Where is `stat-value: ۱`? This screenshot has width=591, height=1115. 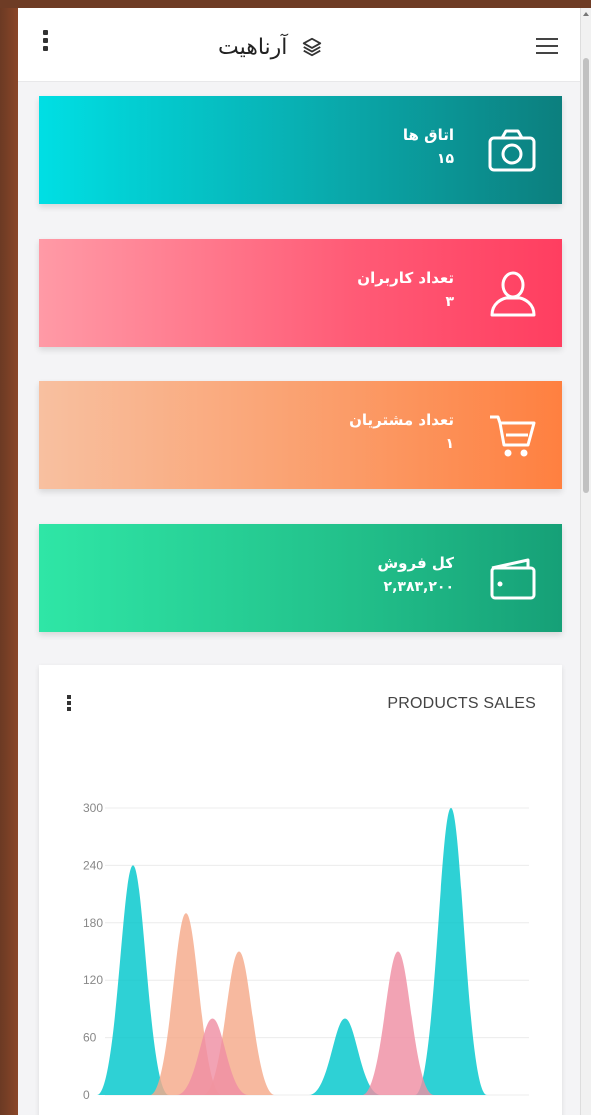 stat-value: ۱ is located at coordinates (449, 444).